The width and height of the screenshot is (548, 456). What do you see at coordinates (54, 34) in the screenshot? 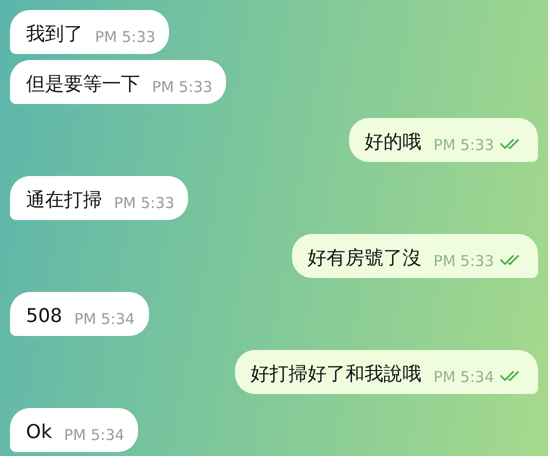
I see `message-text: 我到了` at bounding box center [54, 34].